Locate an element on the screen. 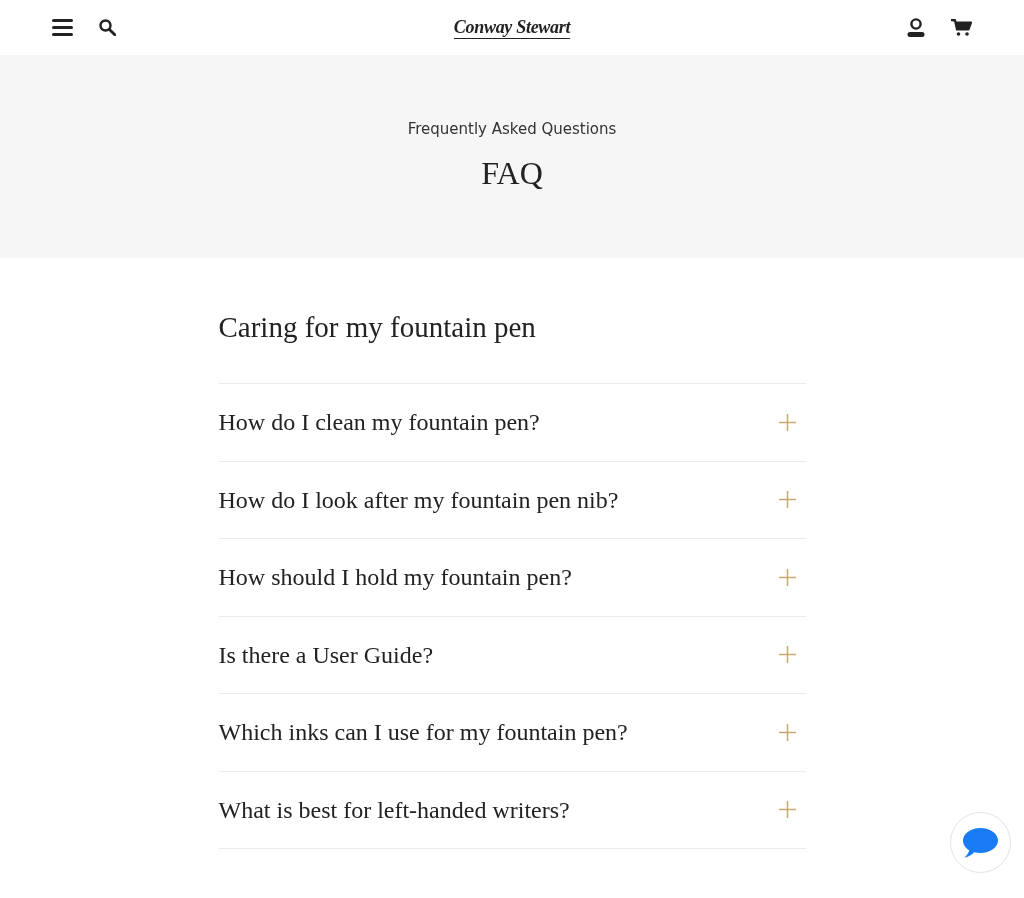 The height and width of the screenshot is (898, 1024). account-button is located at coordinates (916, 27).